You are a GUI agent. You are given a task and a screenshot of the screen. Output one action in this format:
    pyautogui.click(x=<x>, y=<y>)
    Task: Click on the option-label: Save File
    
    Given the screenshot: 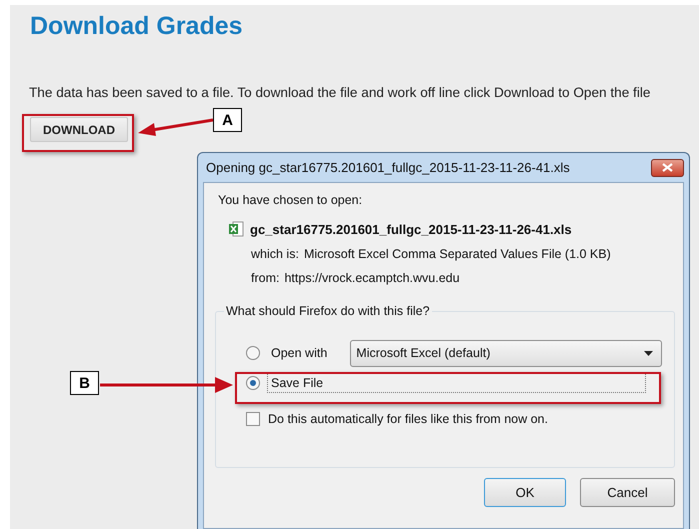 What is the action you would take?
    pyautogui.click(x=456, y=383)
    